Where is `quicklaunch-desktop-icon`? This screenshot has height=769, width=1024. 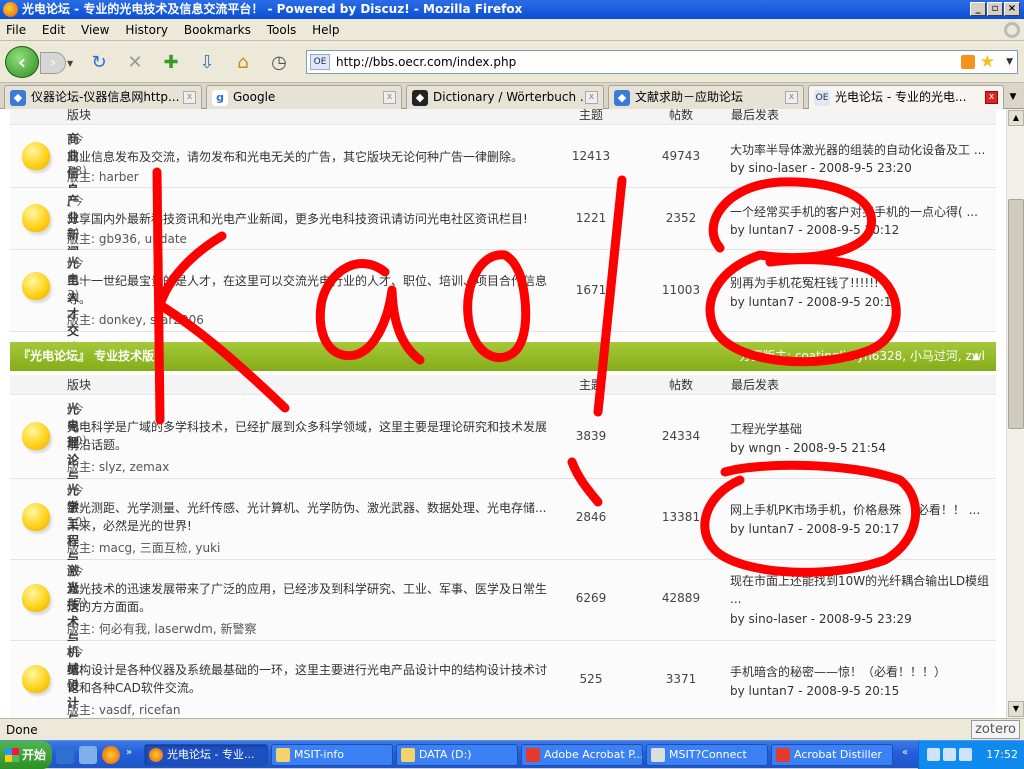
quicklaunch-desktop-icon is located at coordinates (88, 755).